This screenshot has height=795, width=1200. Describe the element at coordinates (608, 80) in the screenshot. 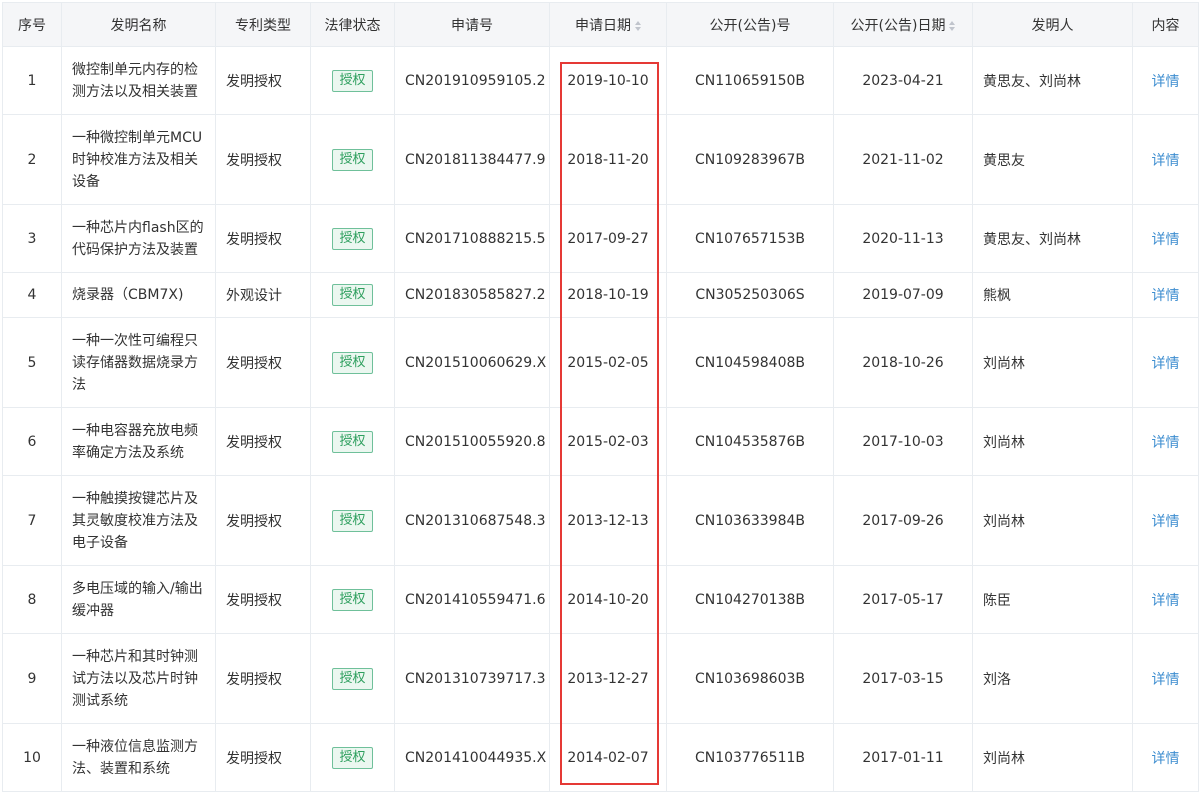

I see `application-date-cell: 2019-10-10` at that location.